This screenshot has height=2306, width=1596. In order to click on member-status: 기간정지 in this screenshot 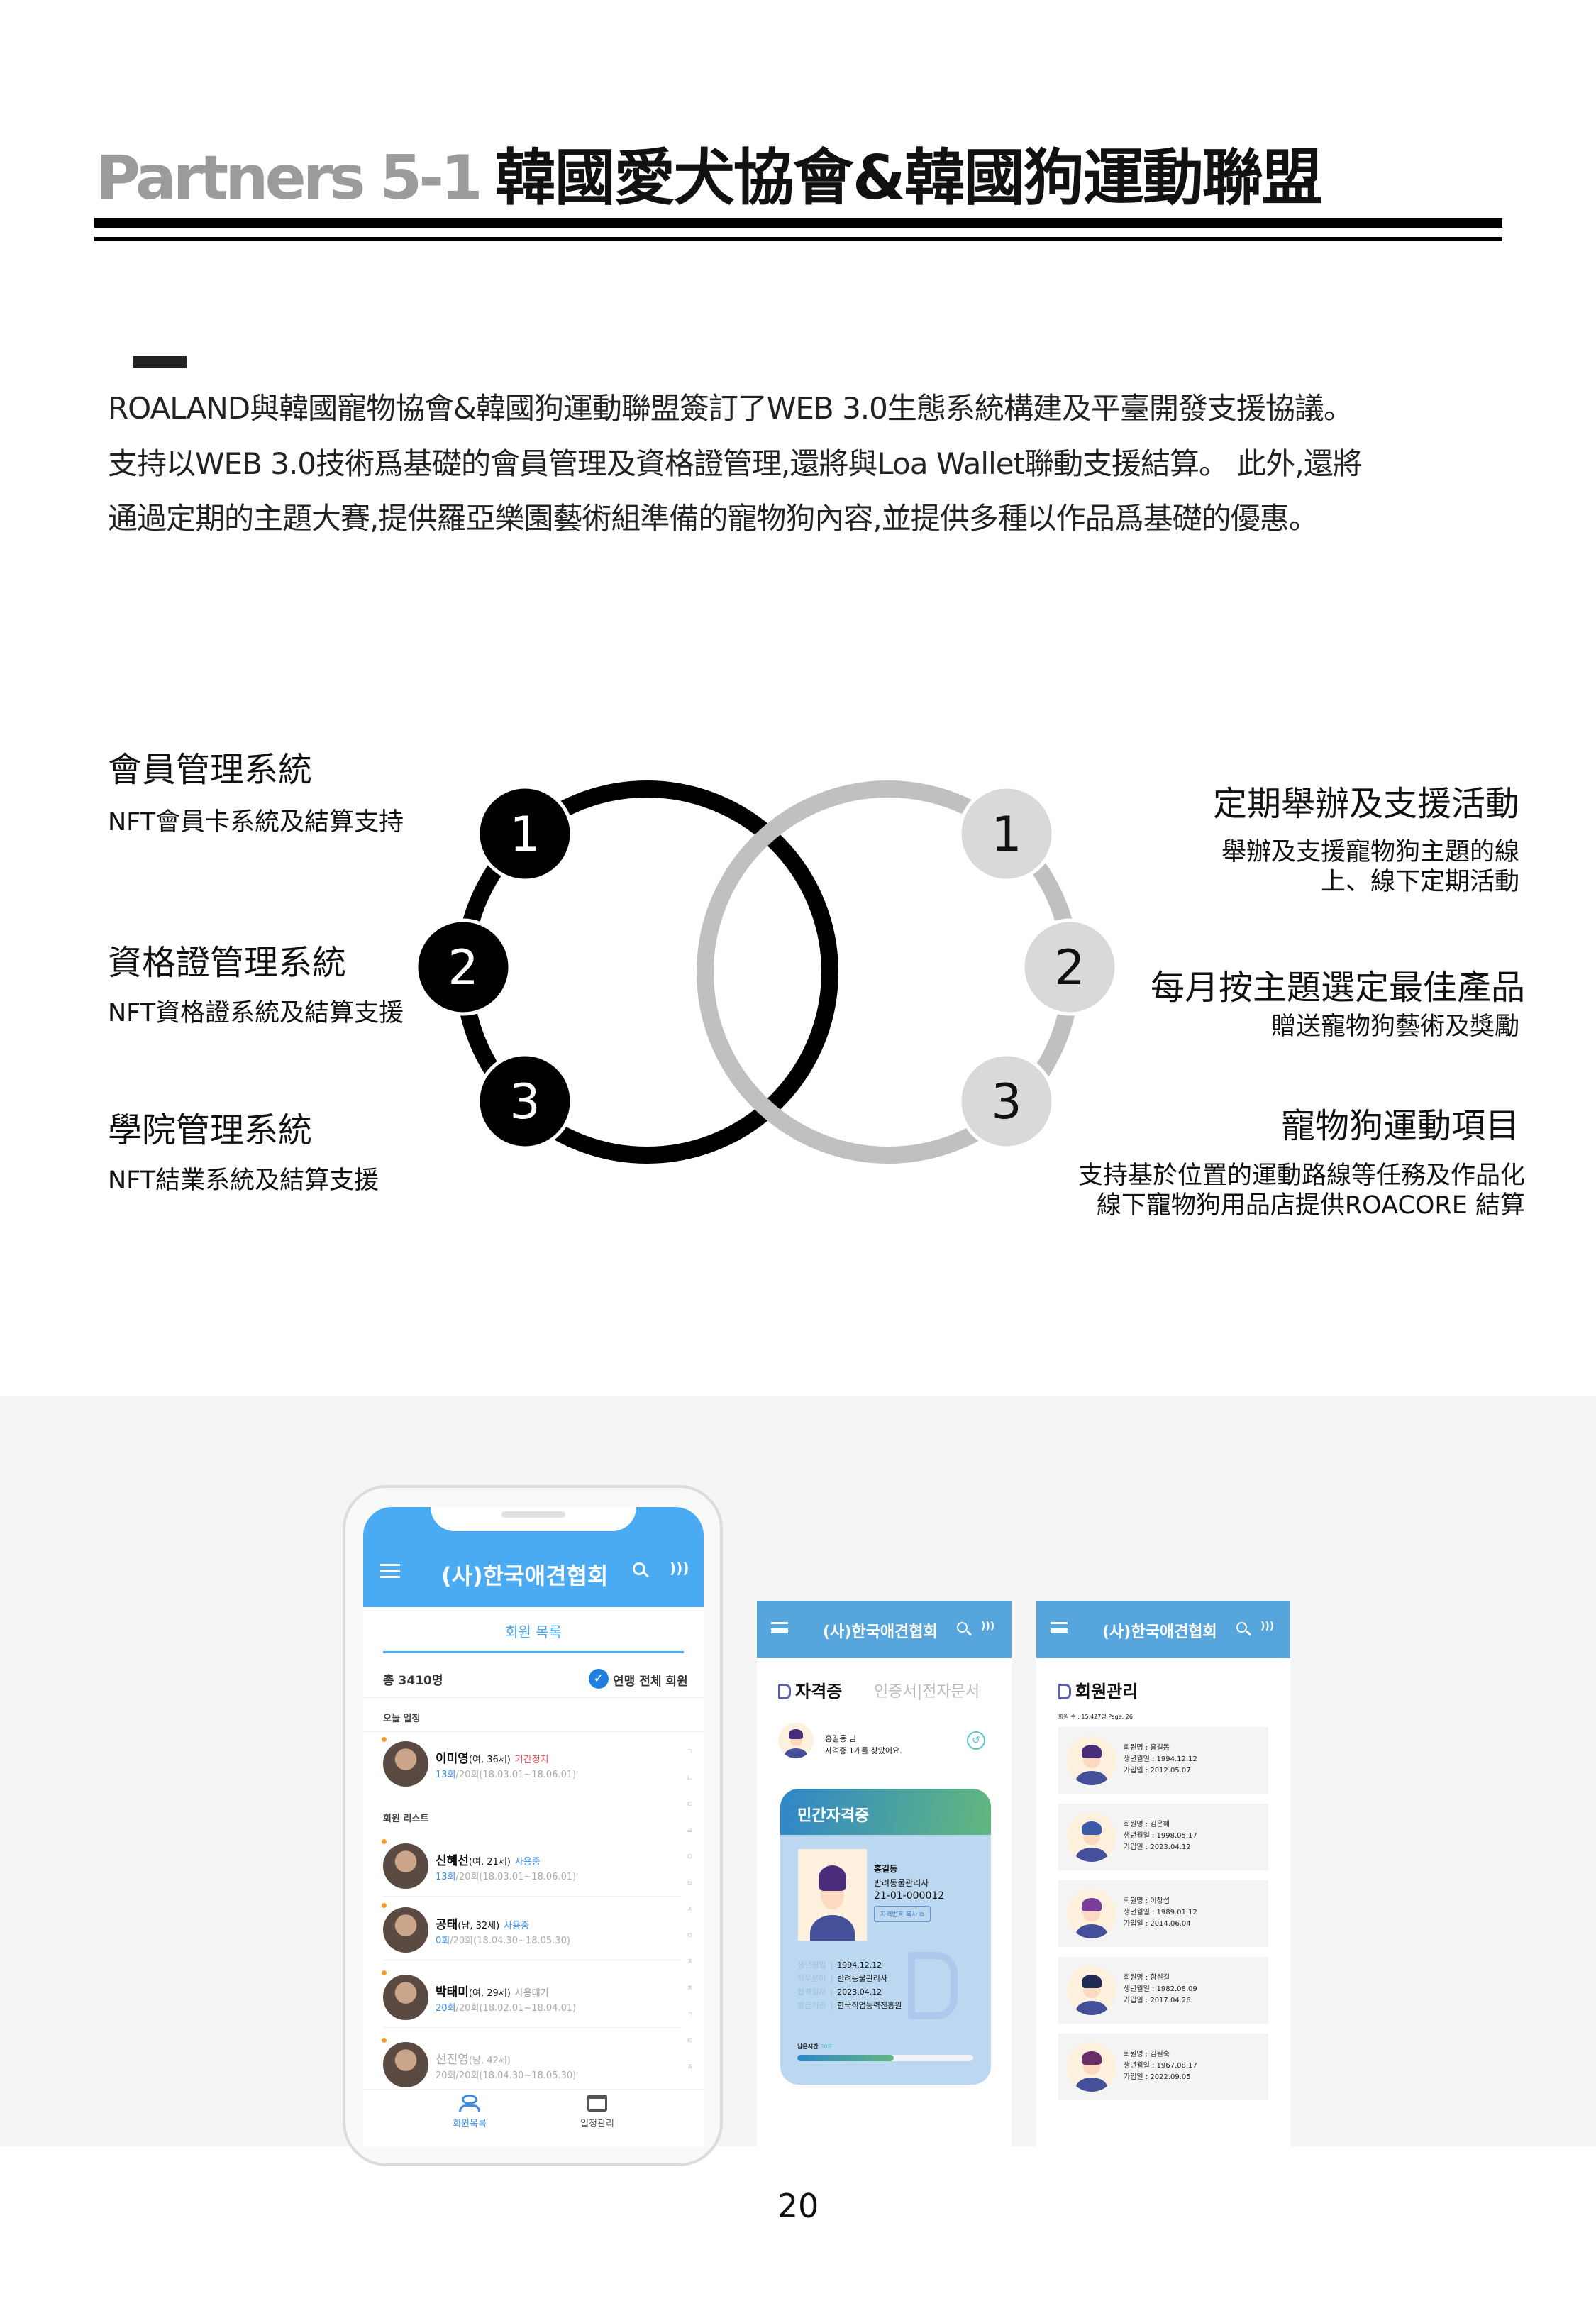, I will do `click(531, 1760)`.